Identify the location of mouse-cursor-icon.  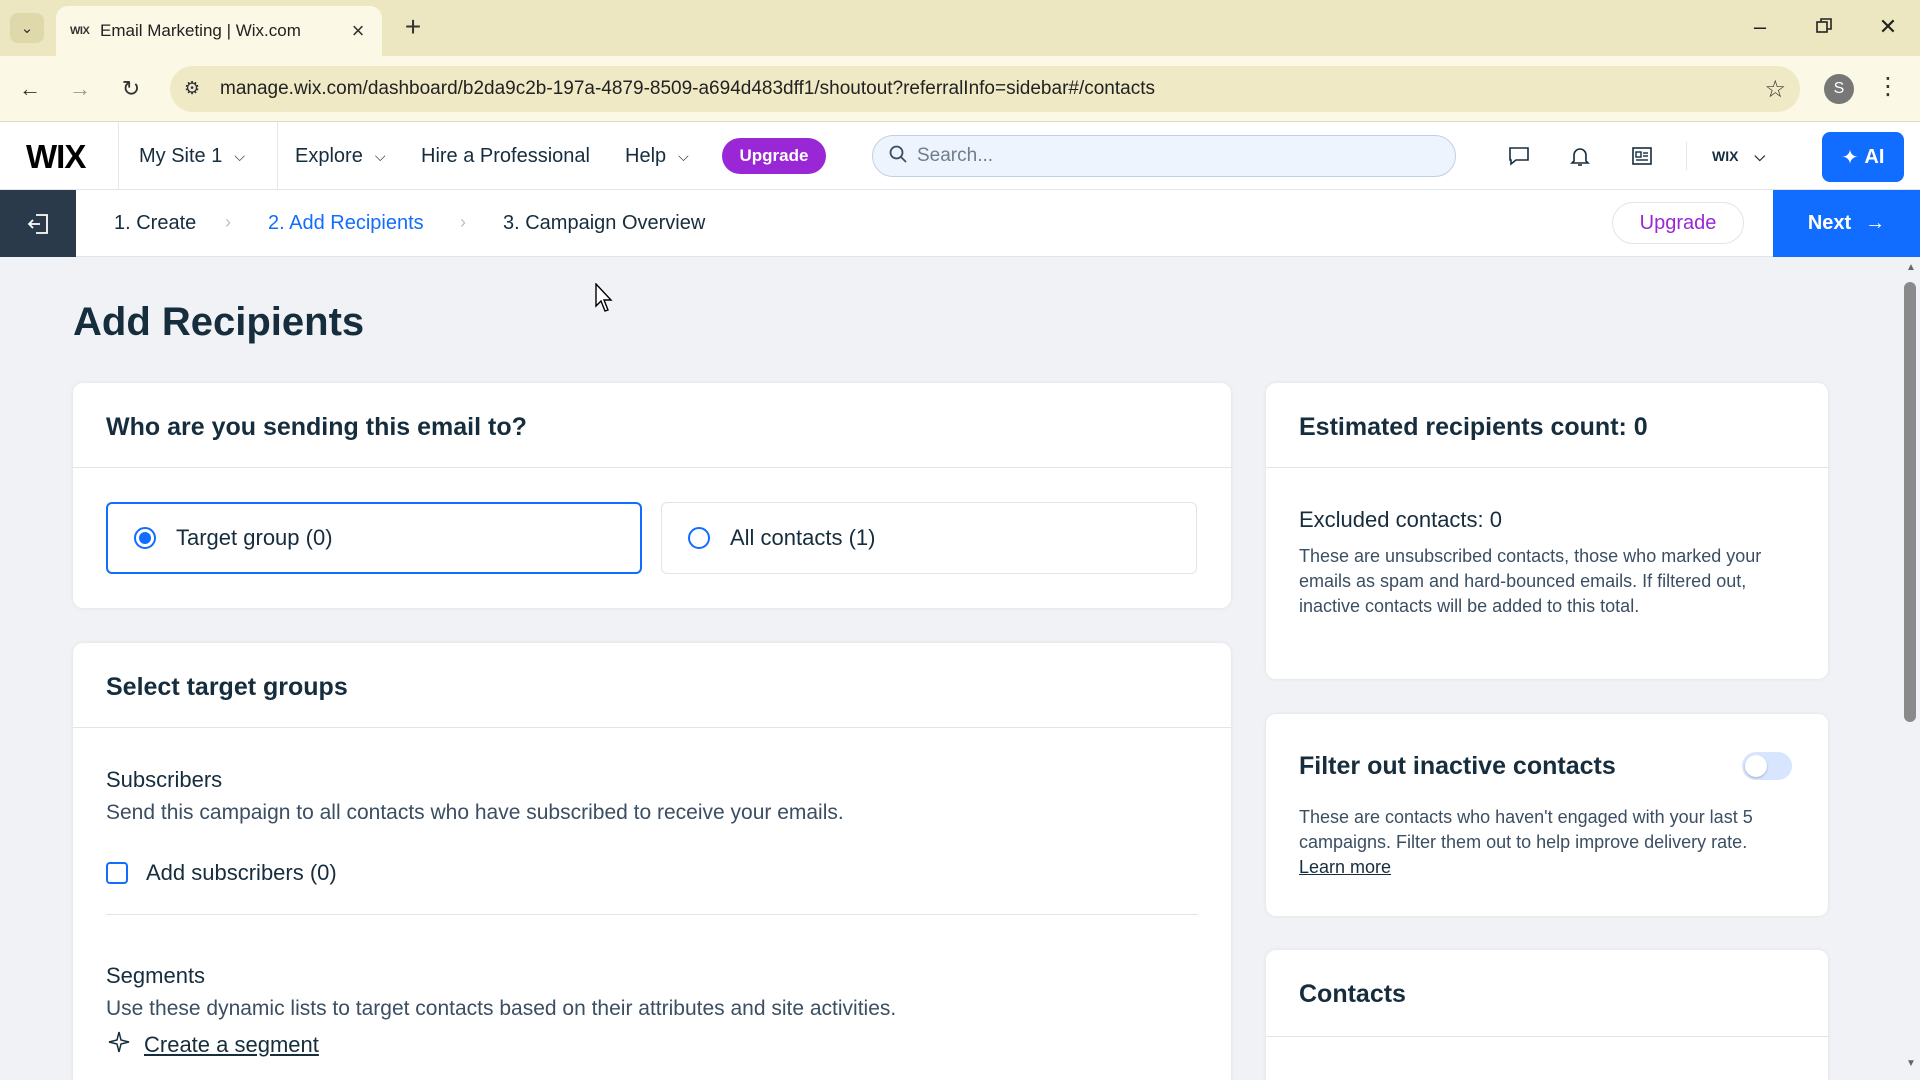
(605, 300).